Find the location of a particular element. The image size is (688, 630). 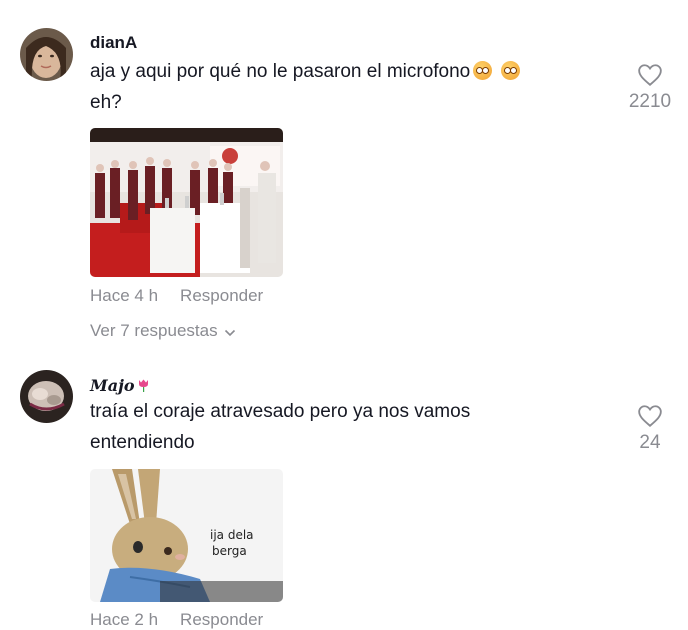

comment-sticker: ija dela berga is located at coordinates (186, 535).